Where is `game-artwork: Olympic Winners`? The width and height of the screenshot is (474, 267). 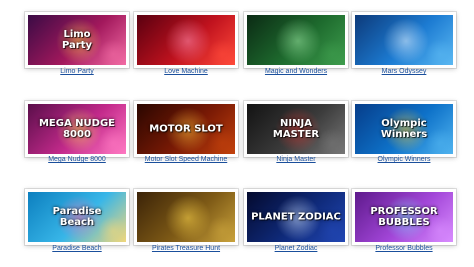 game-artwork: Olympic Winners is located at coordinates (404, 129).